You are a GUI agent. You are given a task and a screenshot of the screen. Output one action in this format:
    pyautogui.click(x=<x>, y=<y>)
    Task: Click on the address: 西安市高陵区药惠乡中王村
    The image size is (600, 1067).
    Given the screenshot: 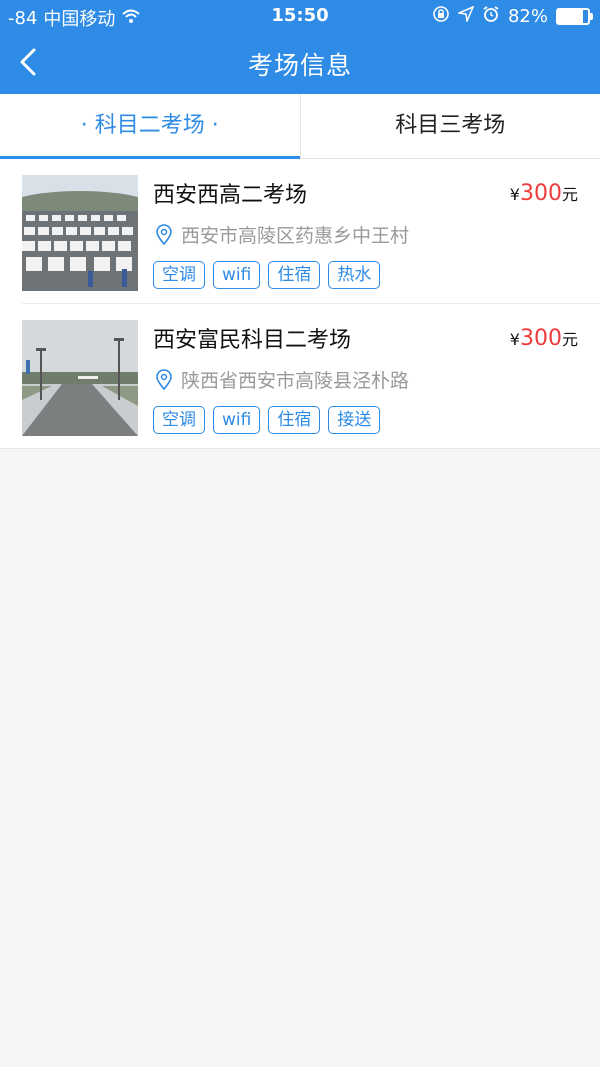 What is the action you would take?
    pyautogui.click(x=282, y=234)
    